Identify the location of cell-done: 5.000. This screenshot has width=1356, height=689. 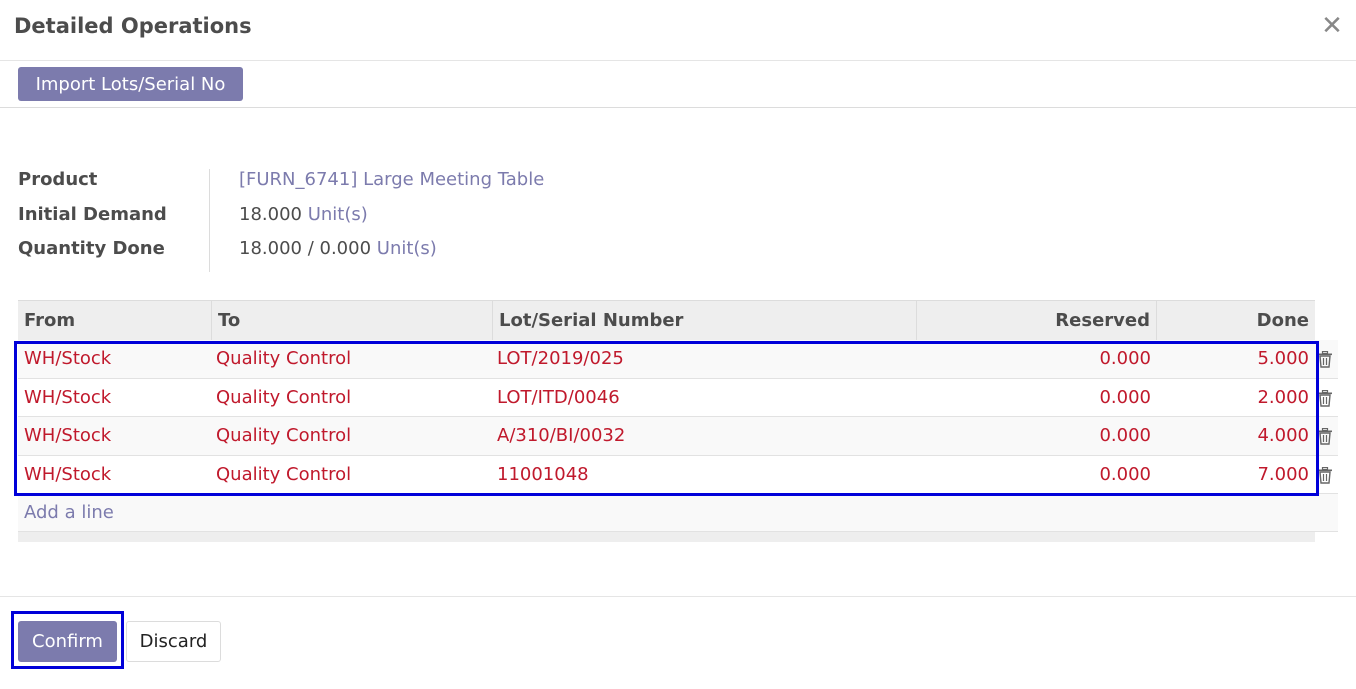
(1236, 359).